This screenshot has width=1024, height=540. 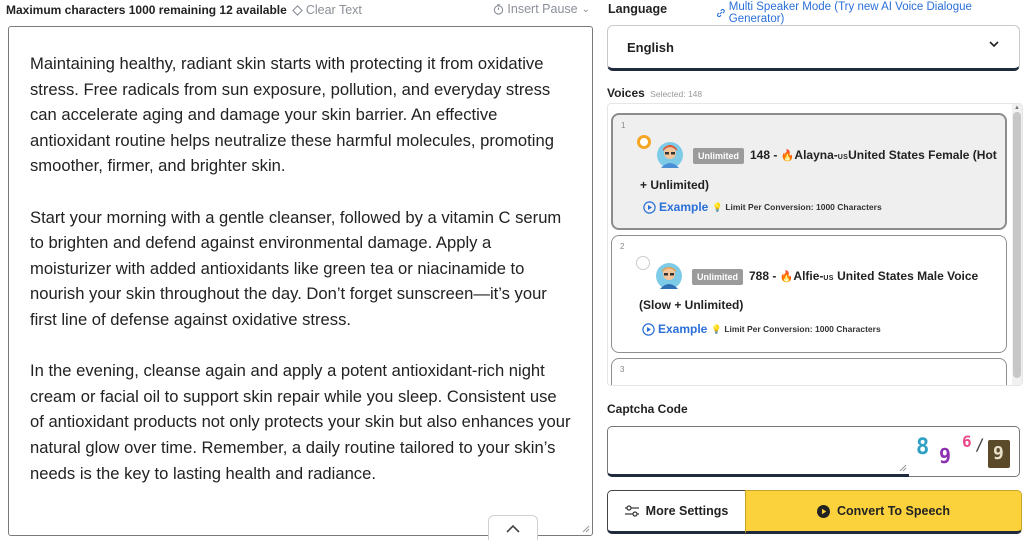 I want to click on voice-list-scrollbar: ▲, so click(x=1017, y=244).